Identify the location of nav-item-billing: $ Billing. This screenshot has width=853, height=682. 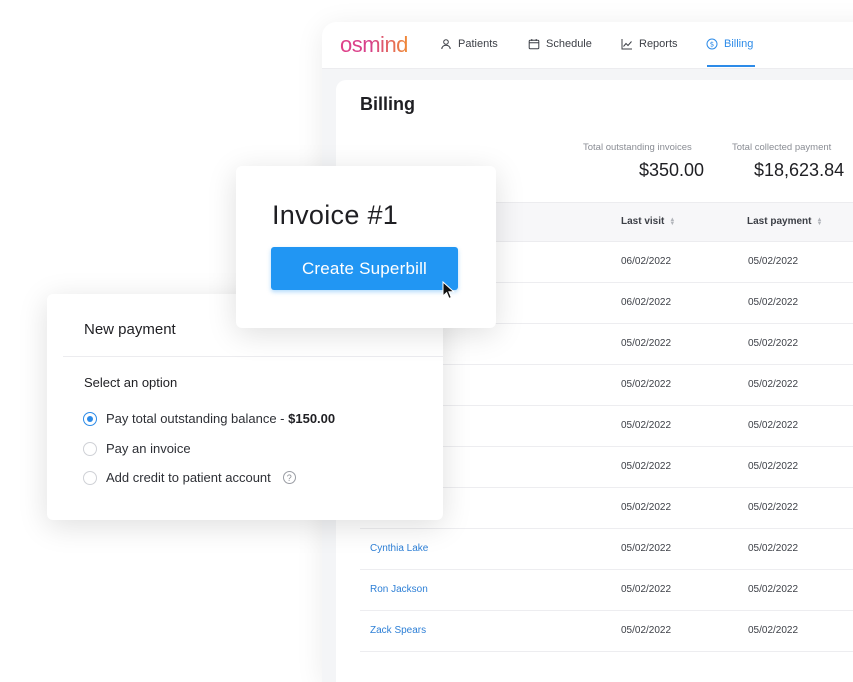
(729, 44).